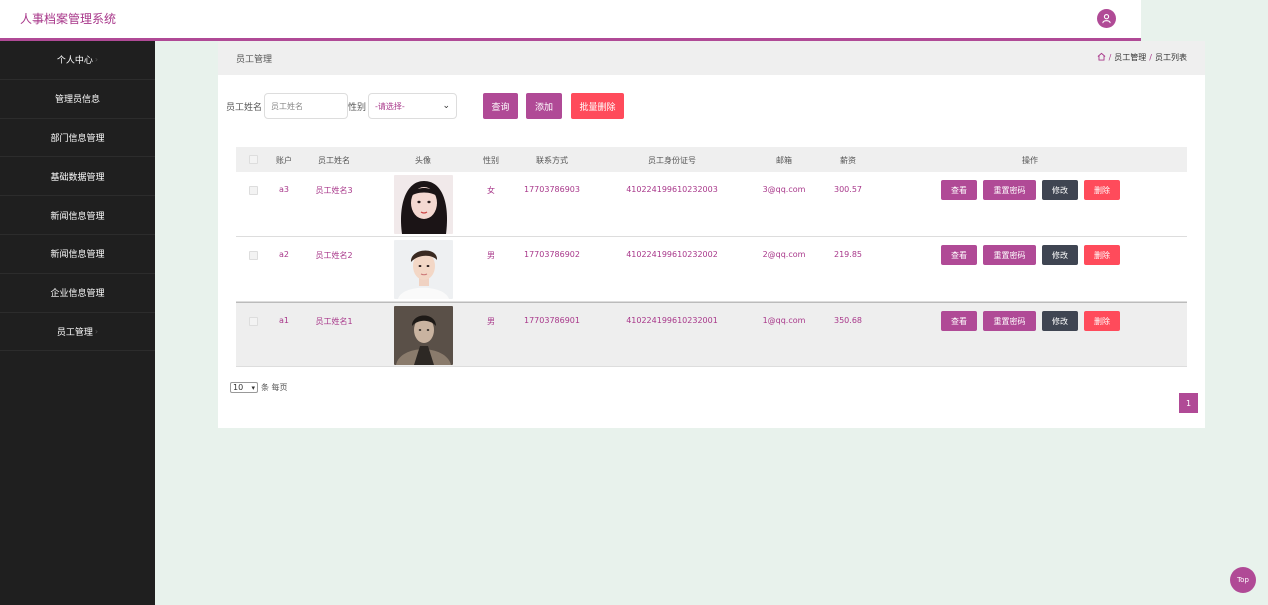 The image size is (1268, 605). I want to click on sidebar-item-personal-center: 个人中心 ›, so click(77, 60).